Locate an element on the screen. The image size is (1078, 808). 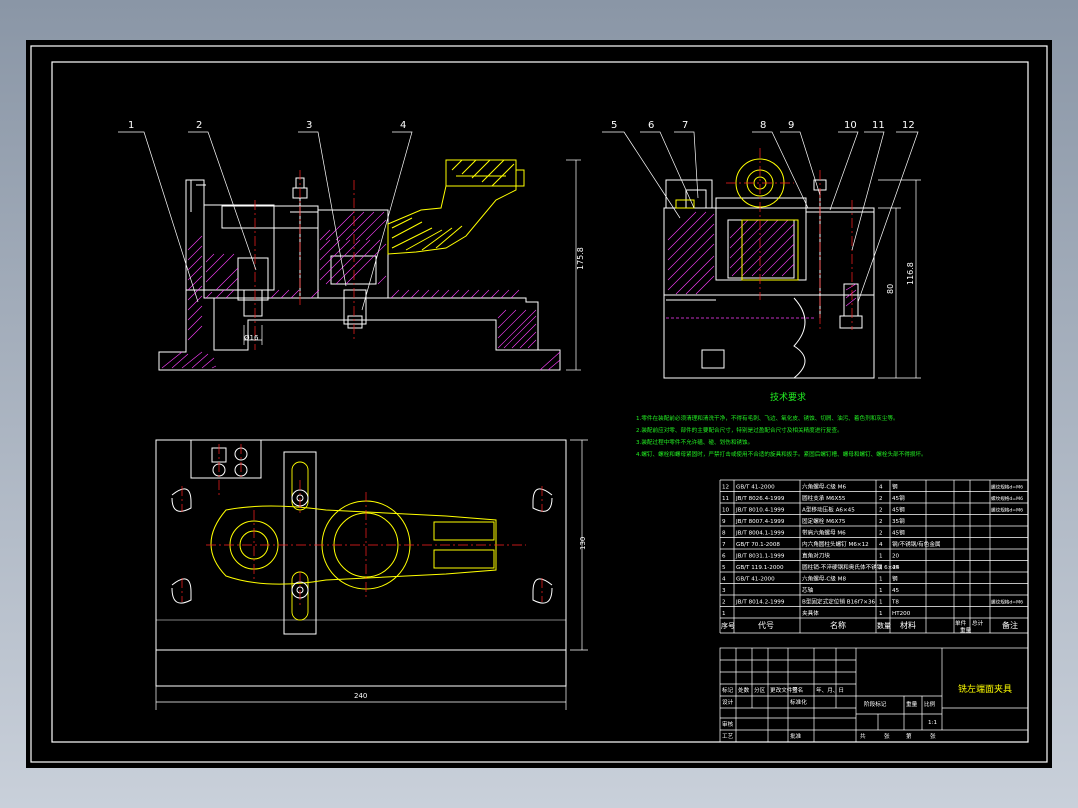
bom-header-weight: 重量 is located at coordinates (966, 630).